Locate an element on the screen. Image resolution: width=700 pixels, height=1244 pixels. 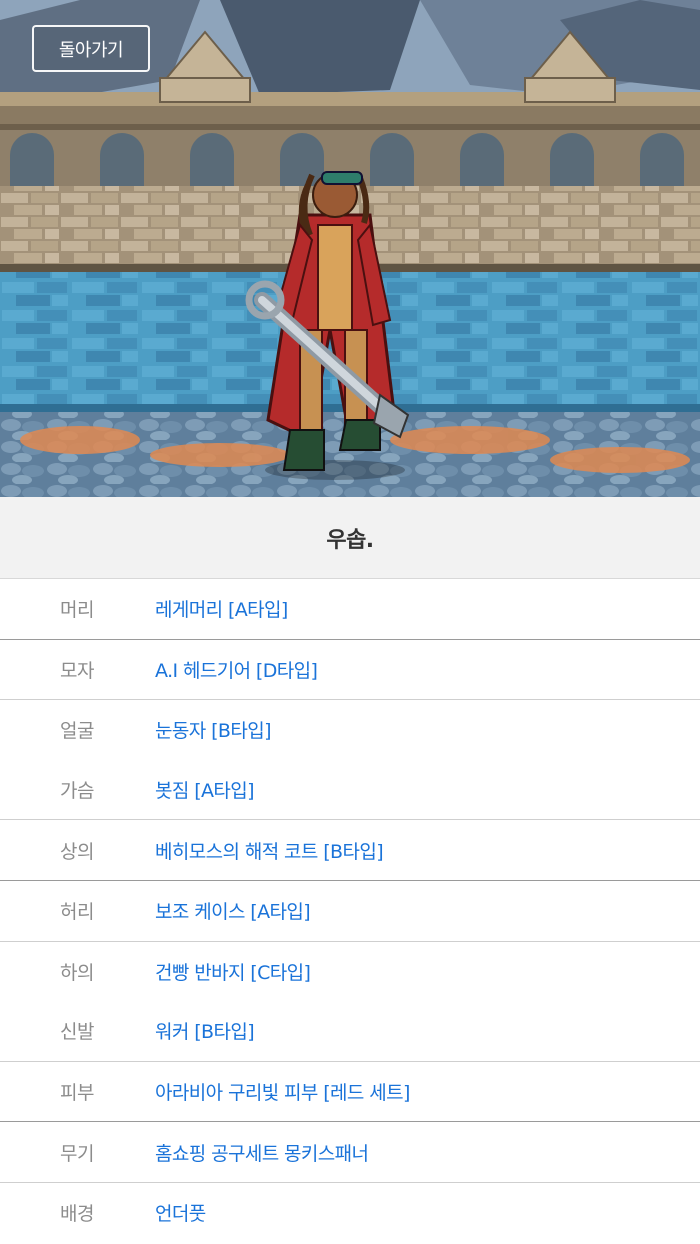
slot-label: 신발 is located at coordinates (77, 1032).